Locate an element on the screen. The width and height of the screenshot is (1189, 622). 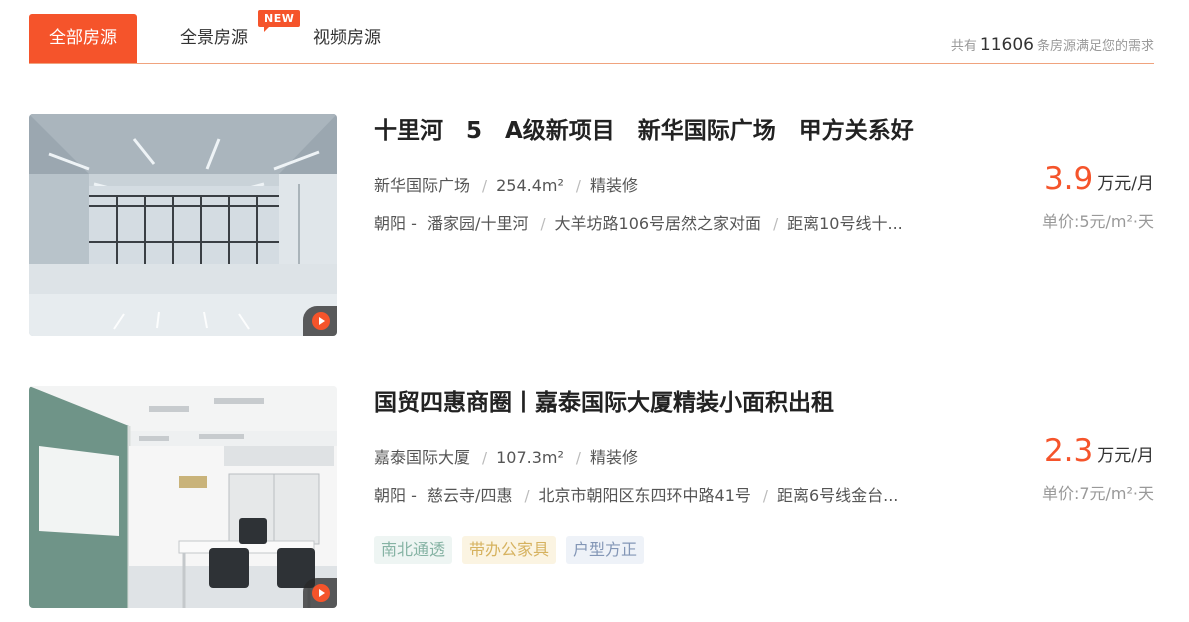
area: 254.4m² is located at coordinates (530, 185).